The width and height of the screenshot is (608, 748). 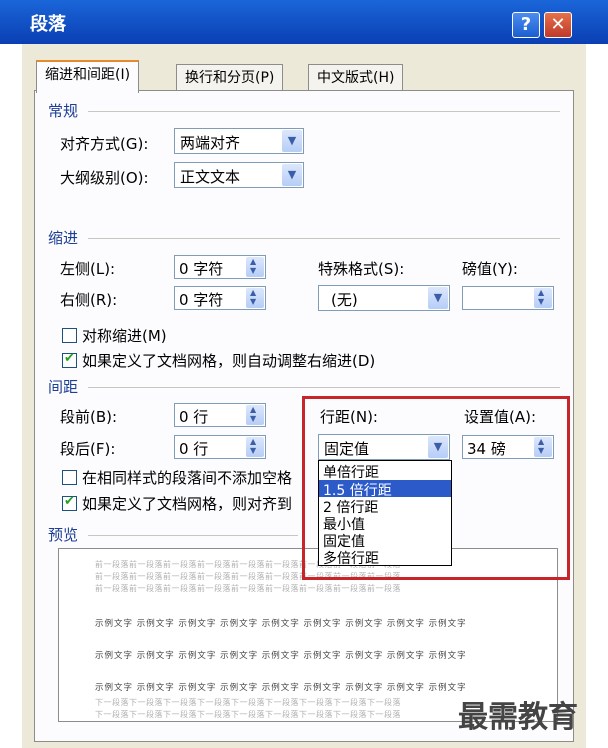 I want to click on alignment-select: 两端对齐 ▼, so click(x=239, y=141).